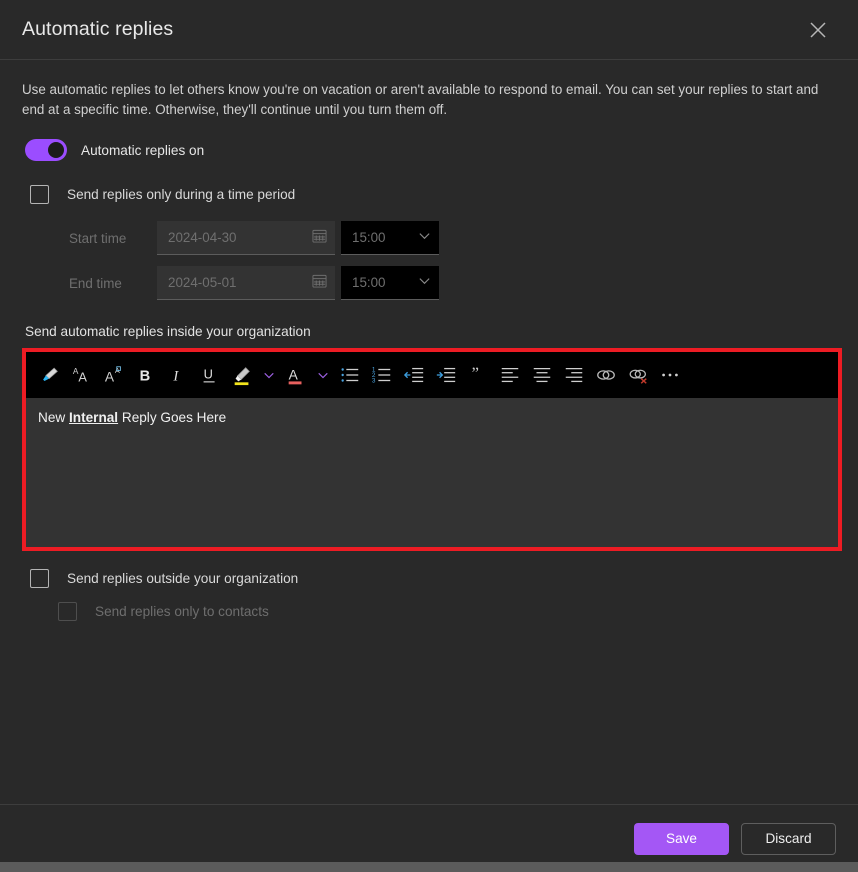 This screenshot has width=858, height=872. Describe the element at coordinates (670, 375) in the screenshot. I see `more-options-icon` at that location.